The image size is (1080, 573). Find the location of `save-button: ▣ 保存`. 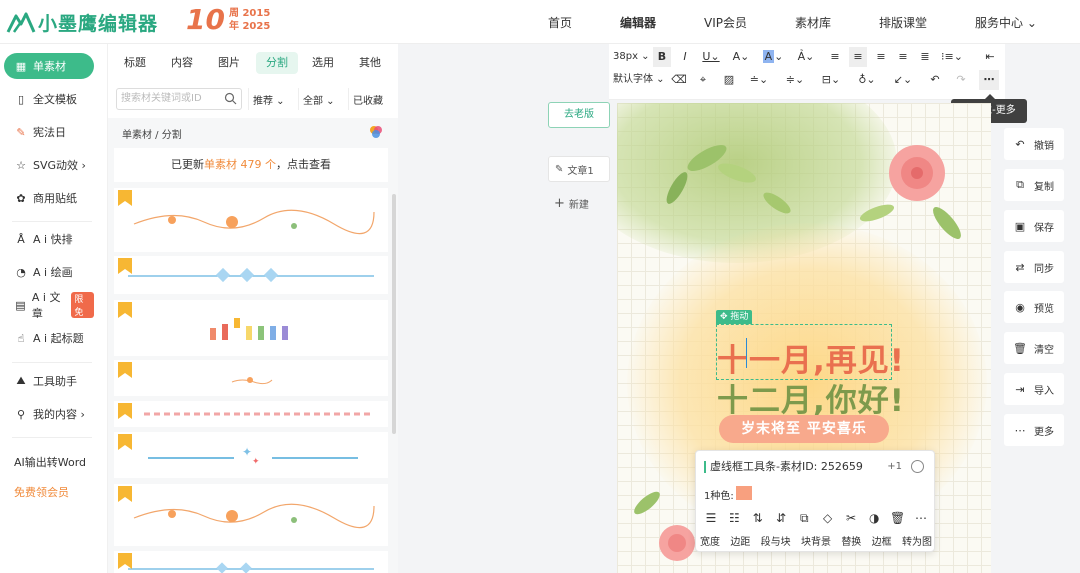

save-button: ▣ 保存 is located at coordinates (1034, 226).